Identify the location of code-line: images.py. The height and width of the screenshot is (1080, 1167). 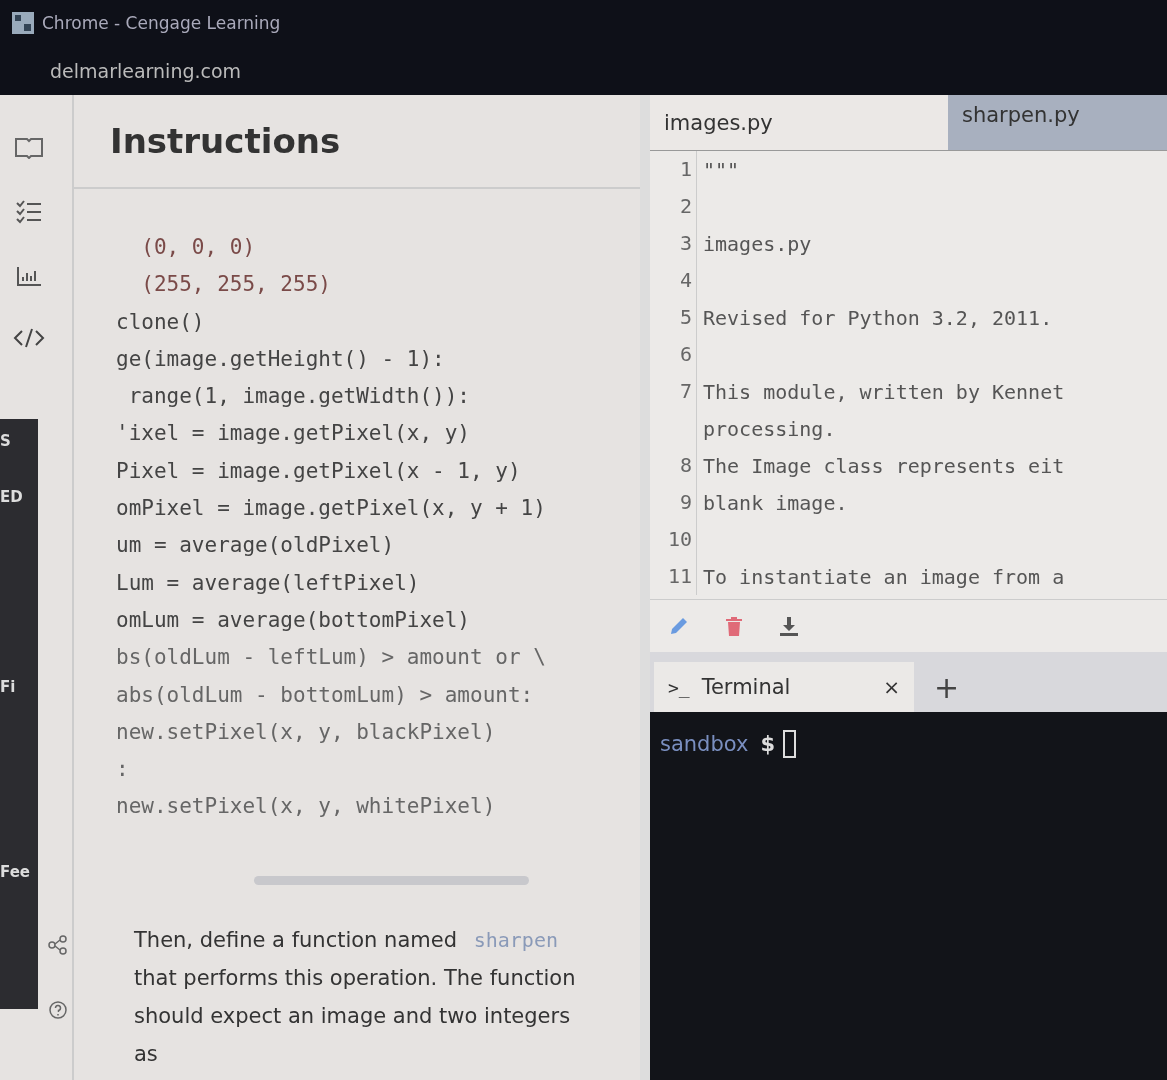
(757, 243).